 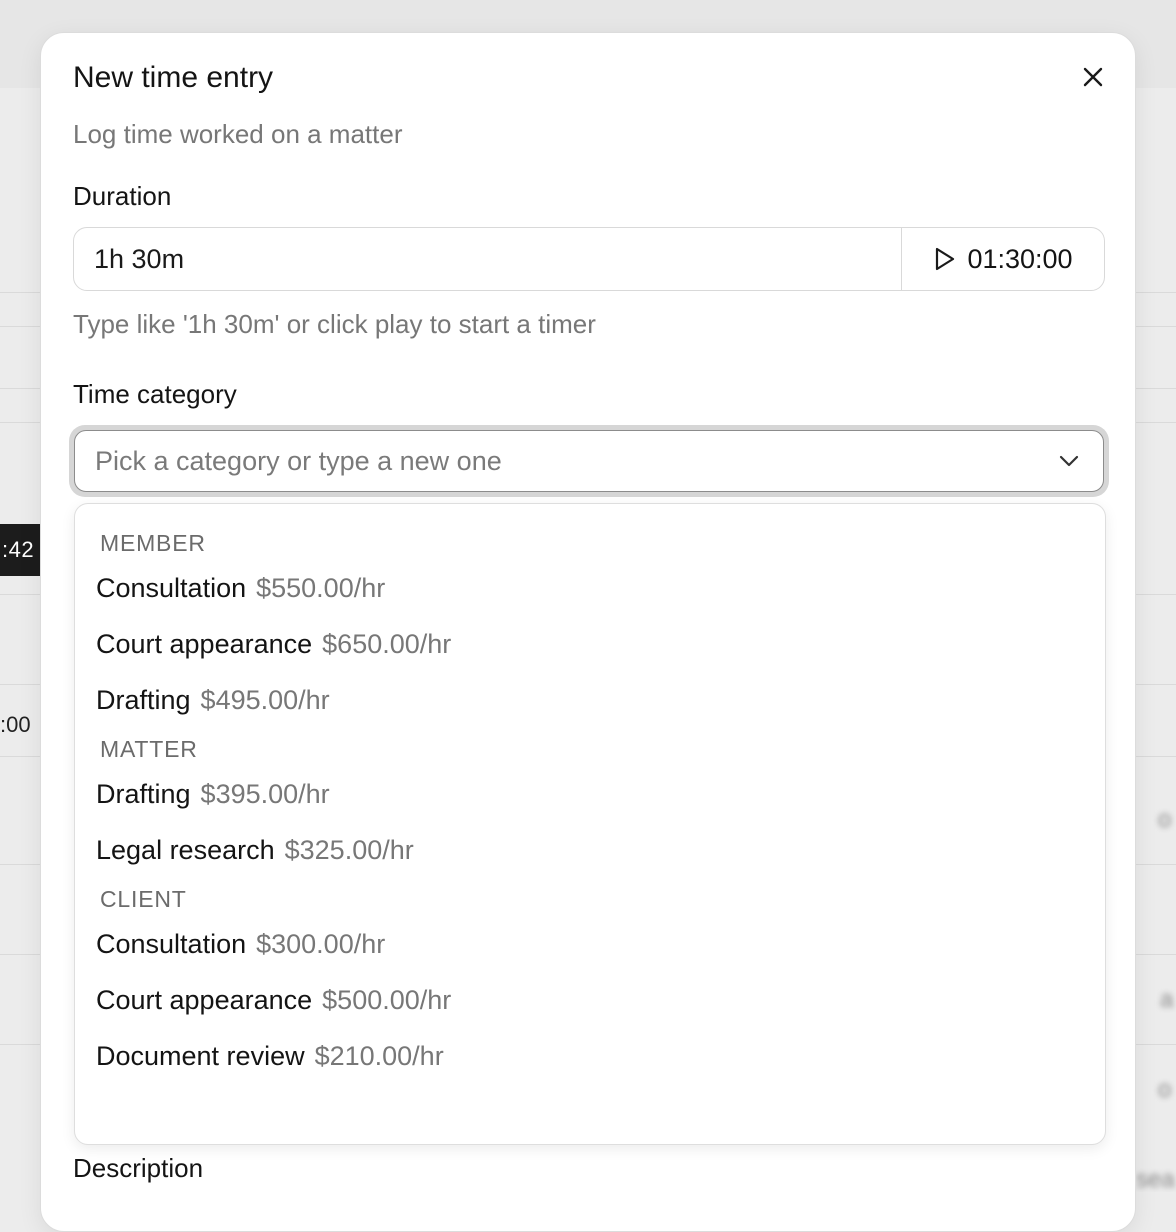 What do you see at coordinates (265, 794) in the screenshot?
I see `option-rate: $395.00/hr` at bounding box center [265, 794].